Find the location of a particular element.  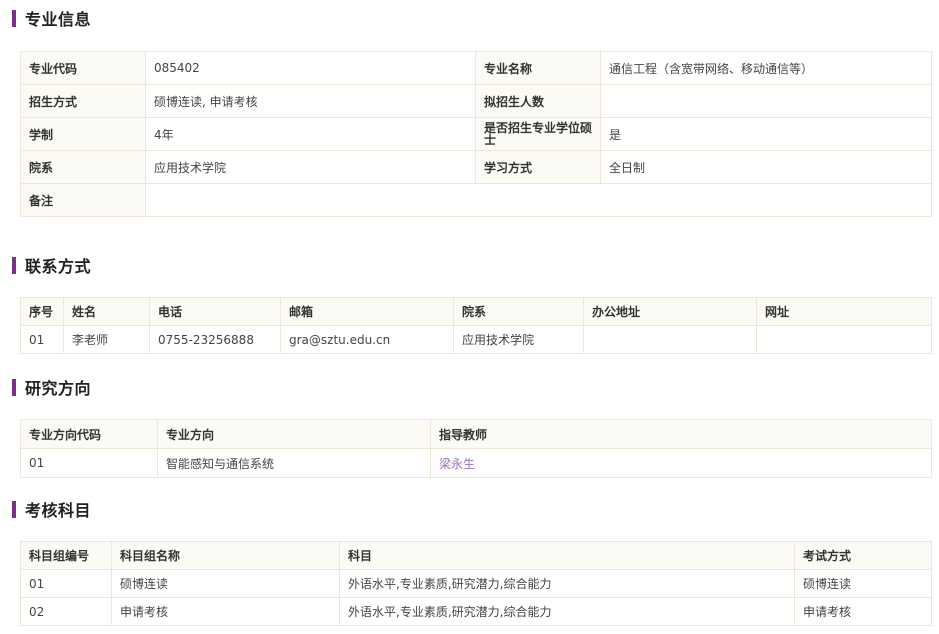

col-header-office: 办公地址 is located at coordinates (670, 311).